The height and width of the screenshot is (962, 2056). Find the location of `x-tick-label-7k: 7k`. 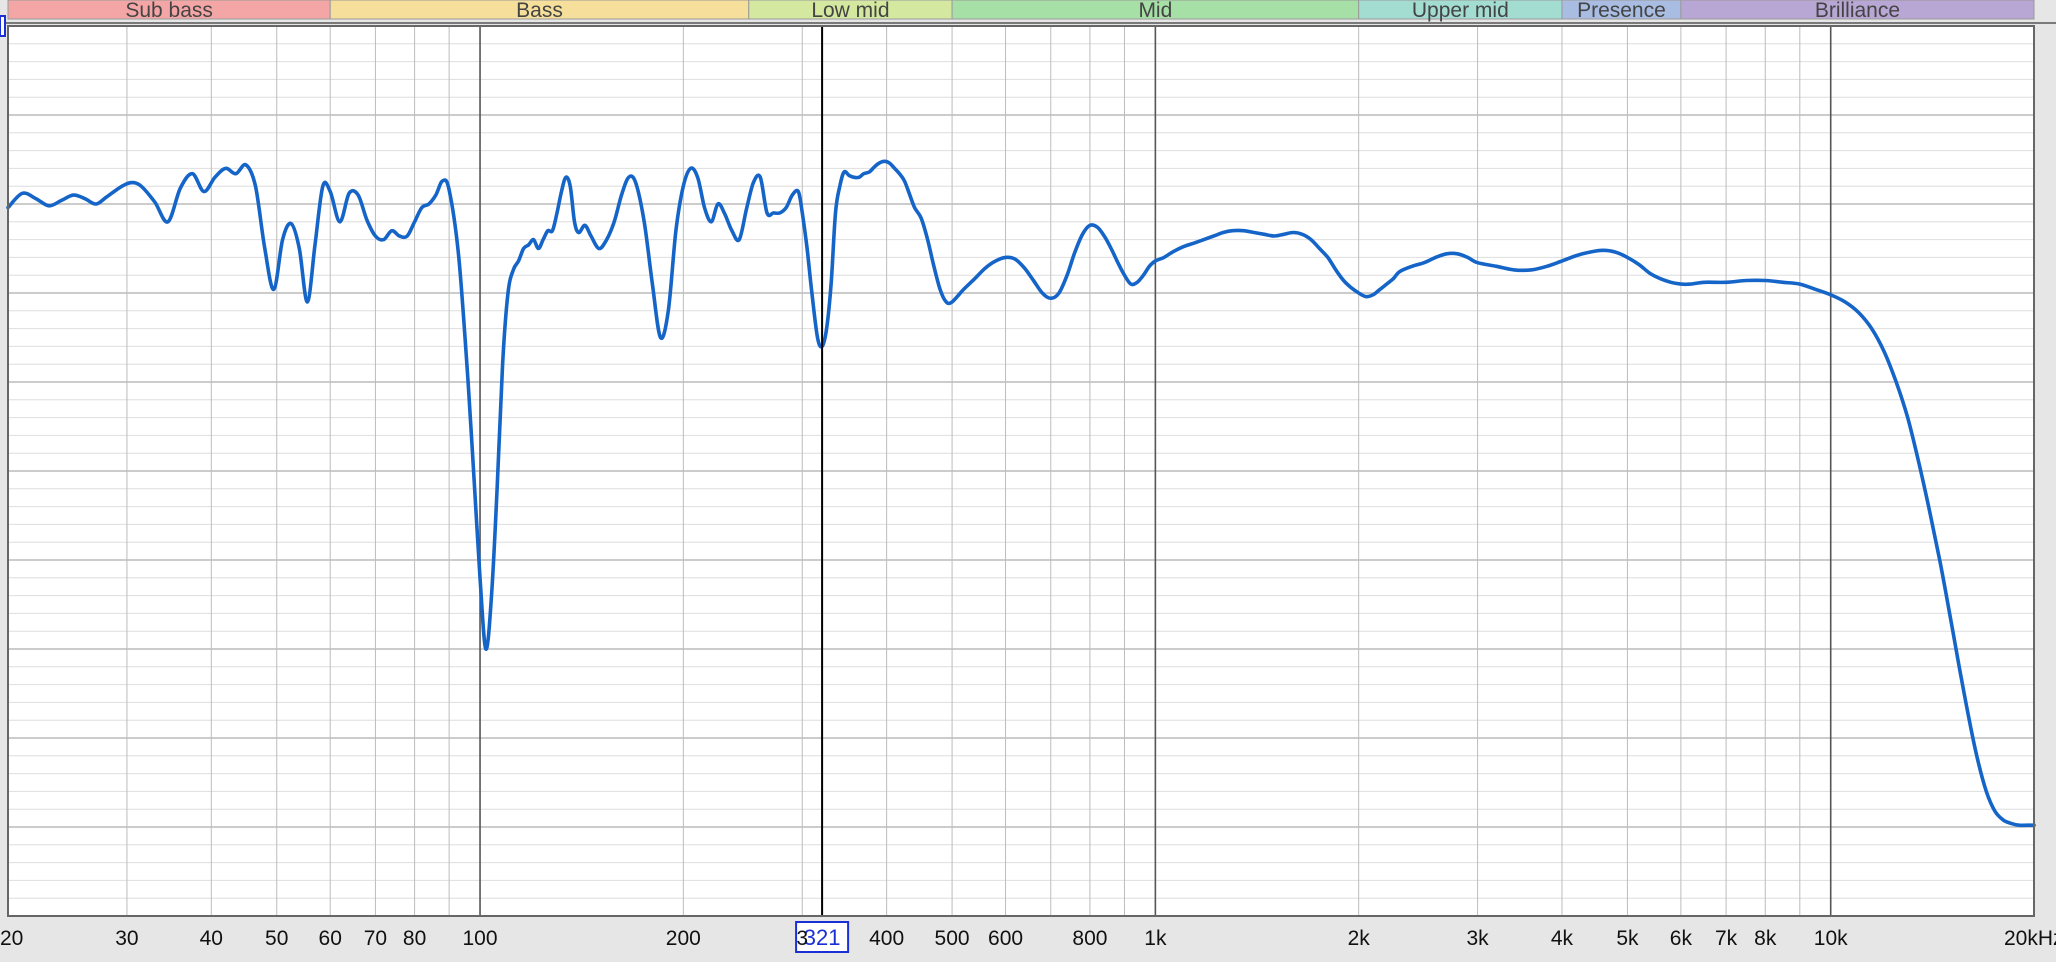

x-tick-label-7k: 7k is located at coordinates (1726, 938).